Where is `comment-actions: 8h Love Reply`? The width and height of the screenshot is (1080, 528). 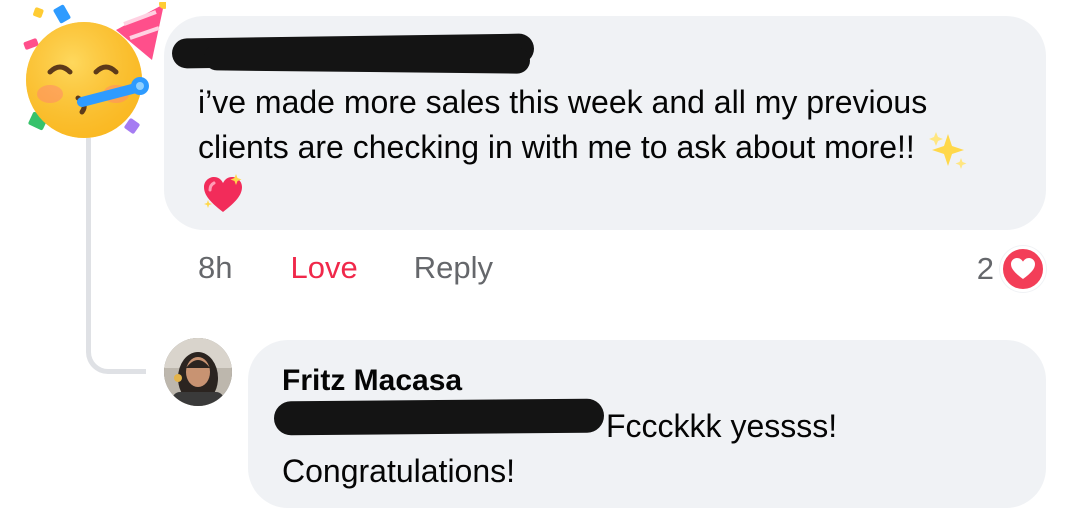 comment-actions: 8h Love Reply is located at coordinates (345, 268).